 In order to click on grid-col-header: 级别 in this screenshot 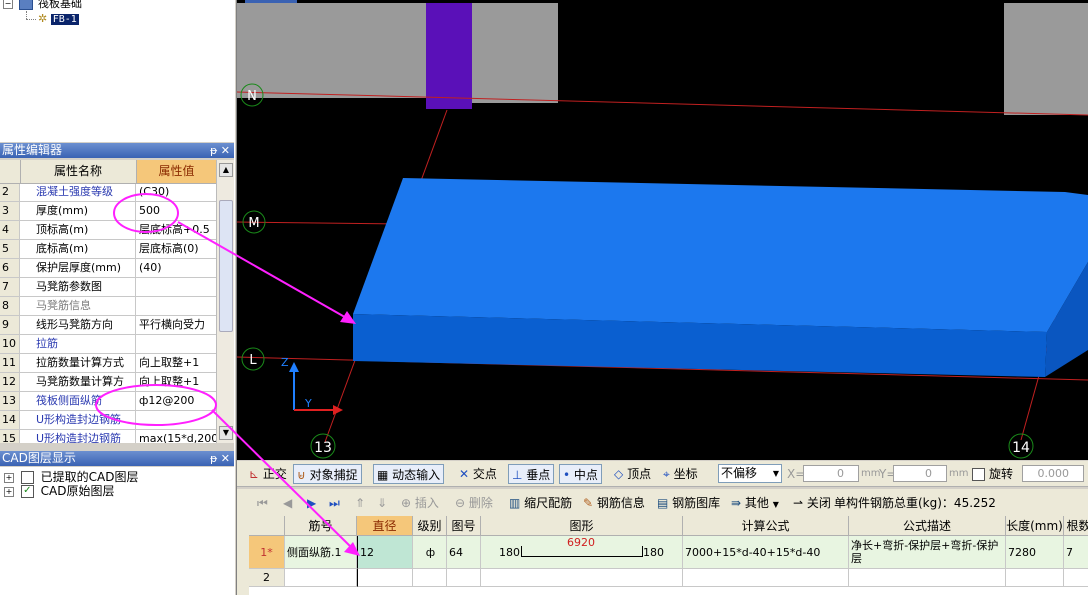, I will do `click(430, 526)`.